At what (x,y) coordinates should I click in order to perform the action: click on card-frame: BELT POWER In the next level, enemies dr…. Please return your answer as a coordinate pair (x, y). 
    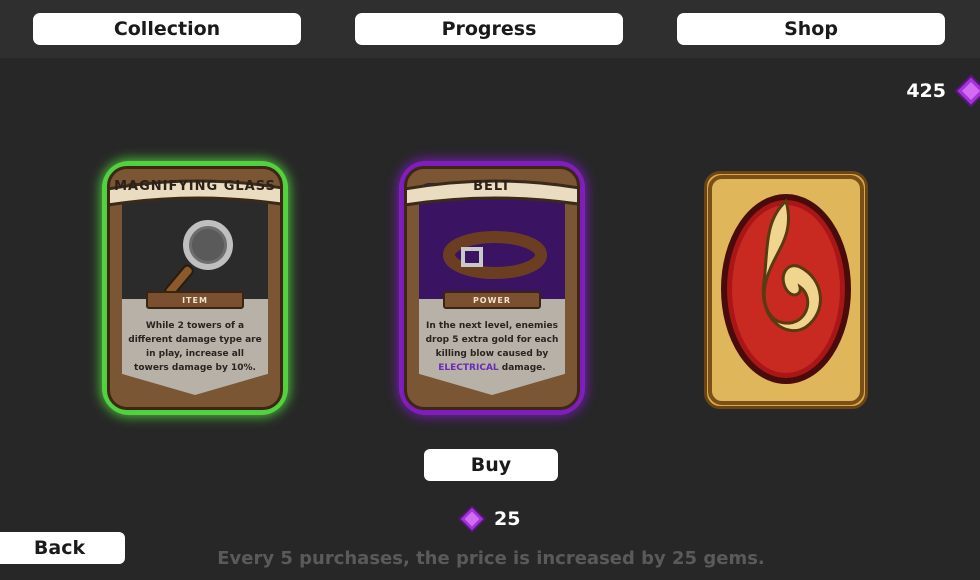
    Looking at the image, I should click on (492, 288).